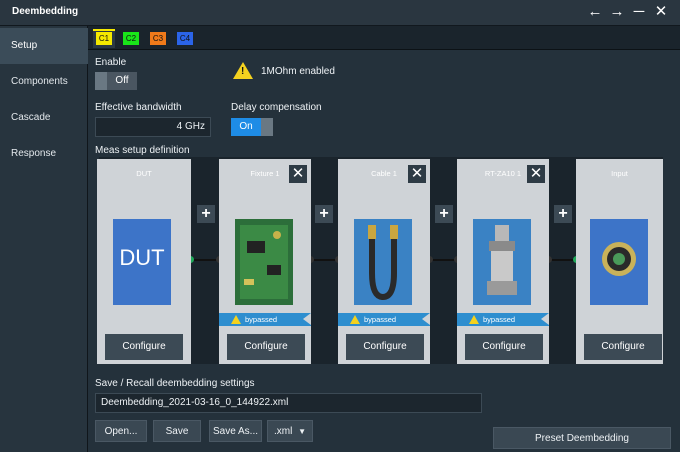  Describe the element at coordinates (619, 173) in the screenshot. I see `stage-title: Input` at that location.